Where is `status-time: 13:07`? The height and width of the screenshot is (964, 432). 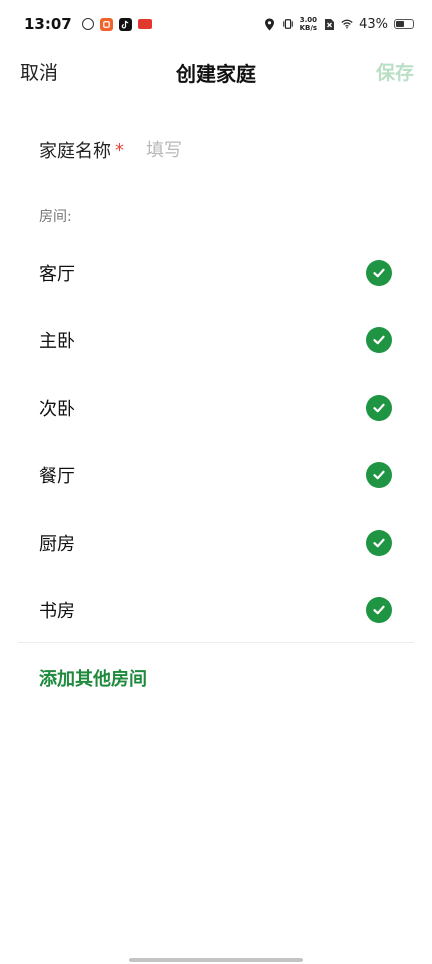
status-time: 13:07 is located at coordinates (48, 24).